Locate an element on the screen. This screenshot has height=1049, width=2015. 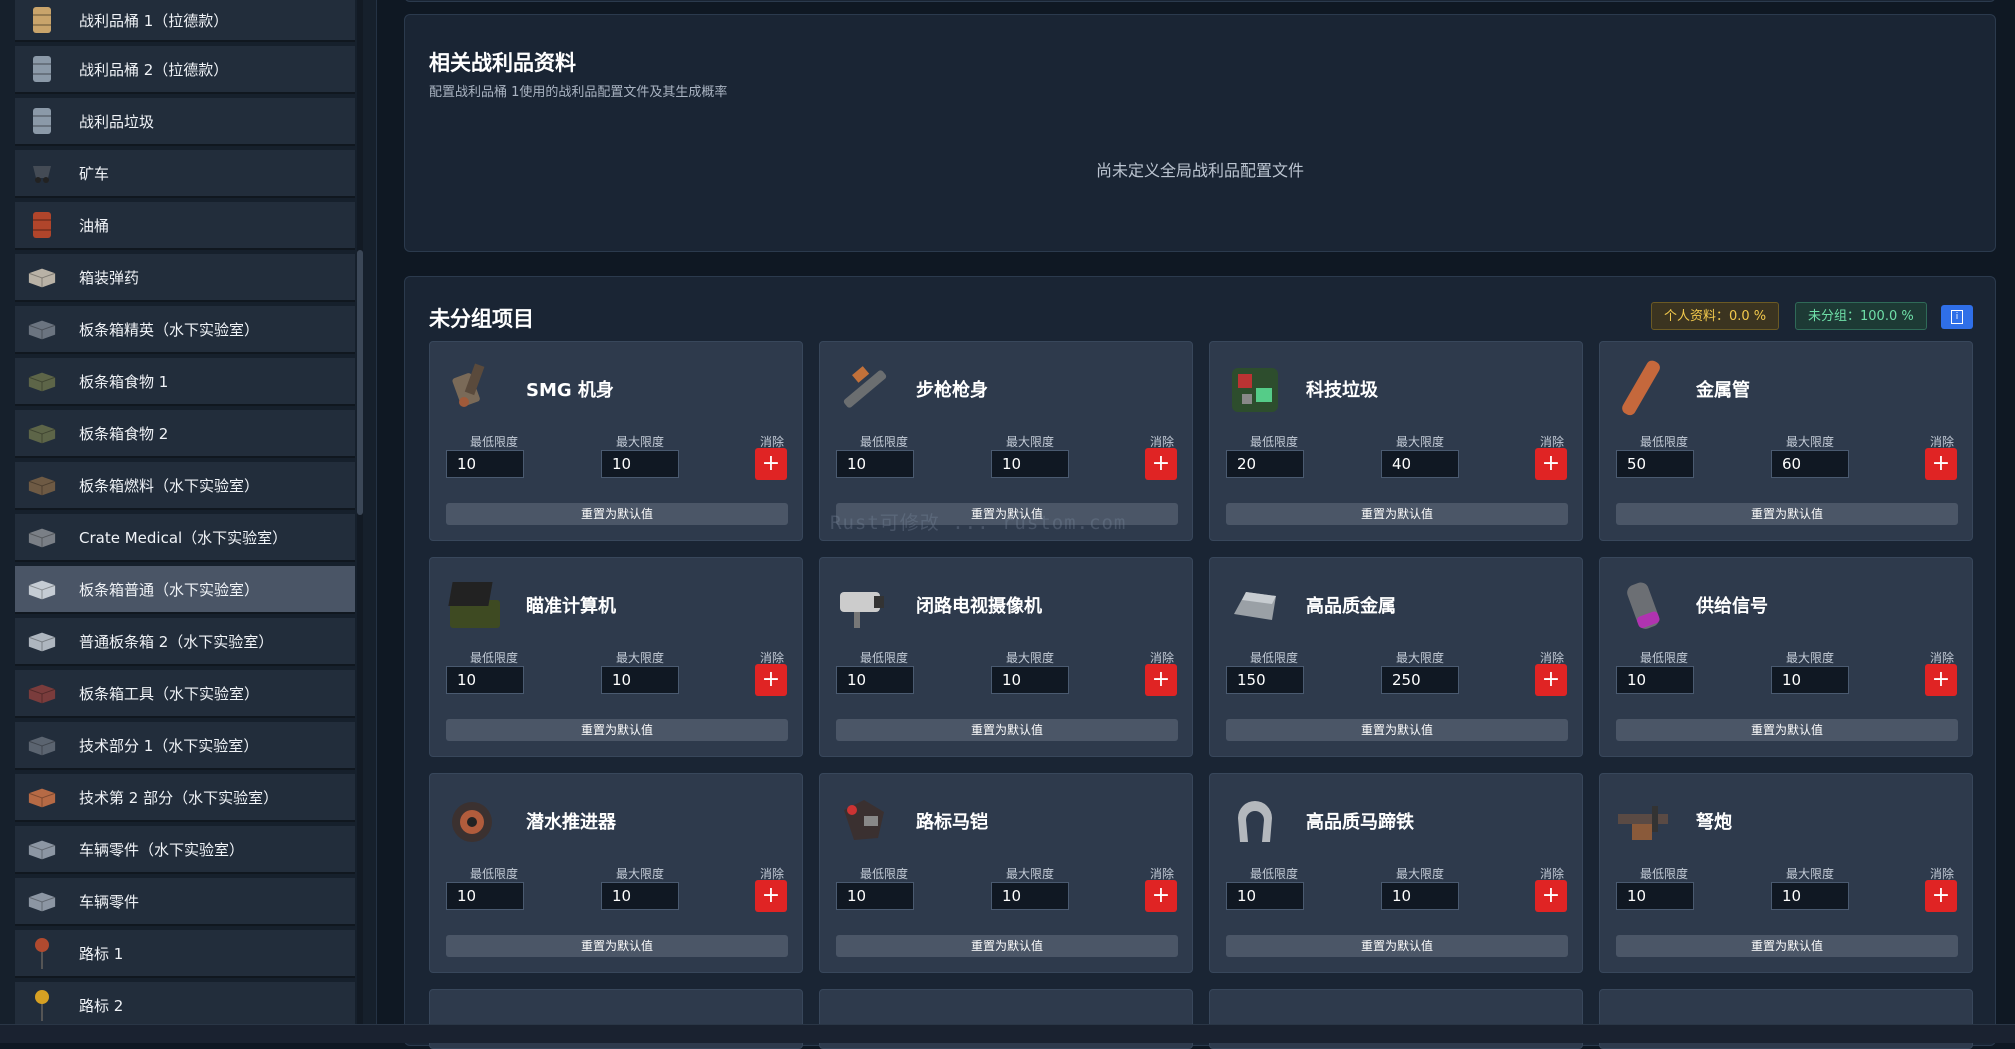
sidebar-item: 路标 1 is located at coordinates (185, 954).